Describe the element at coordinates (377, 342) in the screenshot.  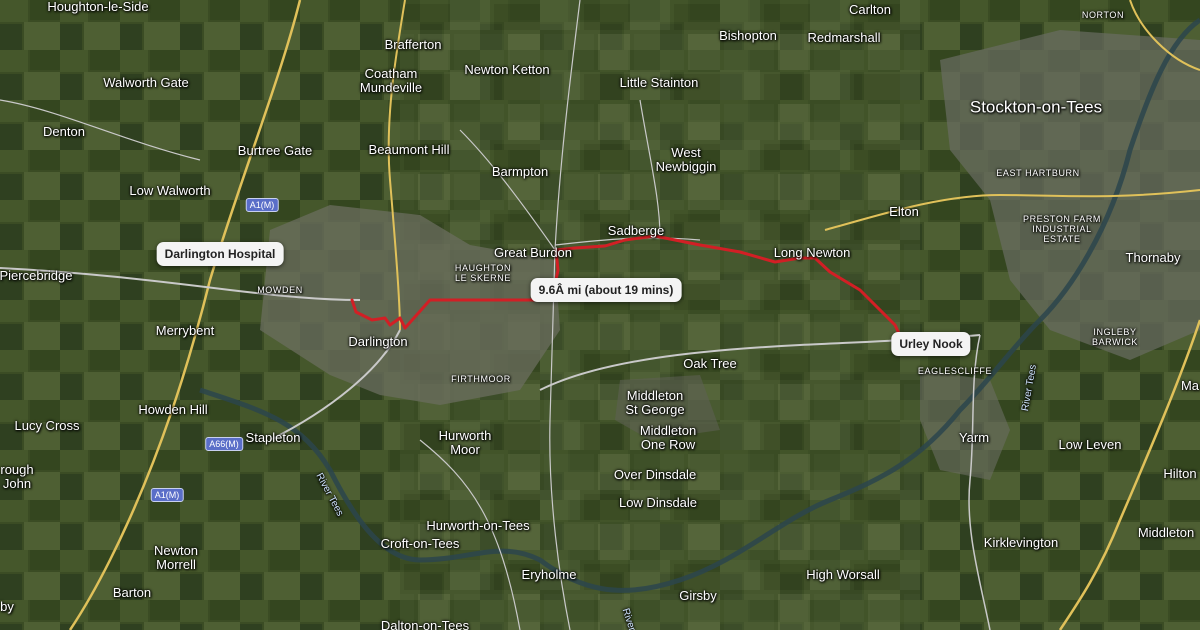
I see `place-label: Darlington` at that location.